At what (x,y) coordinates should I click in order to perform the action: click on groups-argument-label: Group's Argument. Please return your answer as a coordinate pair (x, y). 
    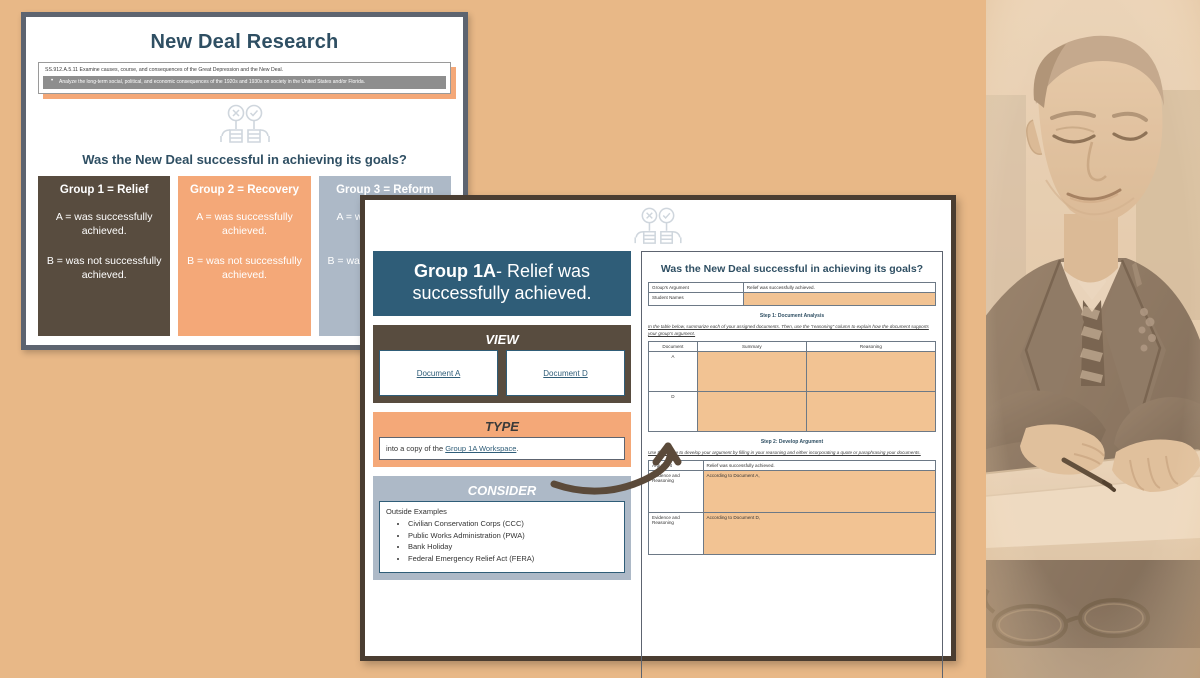
    Looking at the image, I should click on (696, 287).